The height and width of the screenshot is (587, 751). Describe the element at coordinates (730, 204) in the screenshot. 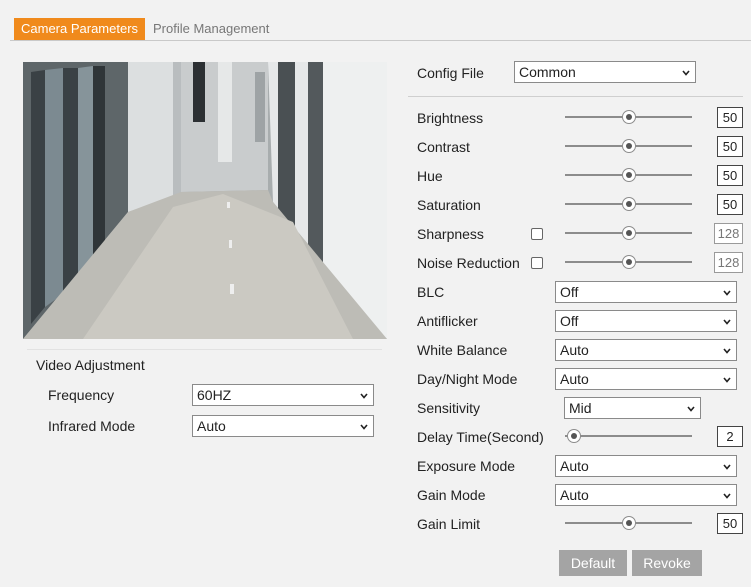

I see `saturation-value: 50` at that location.